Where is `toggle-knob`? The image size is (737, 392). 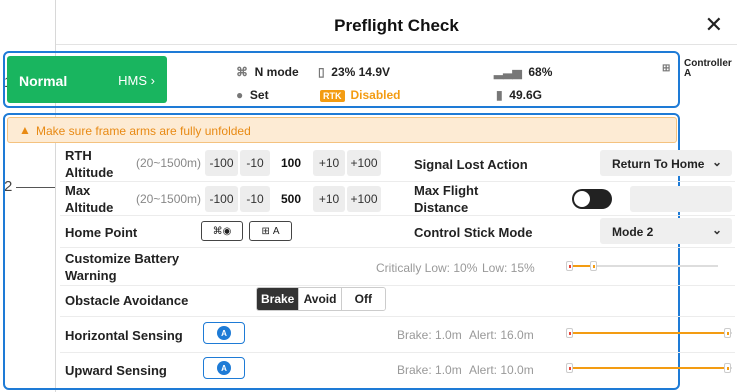 toggle-knob is located at coordinates (582, 199).